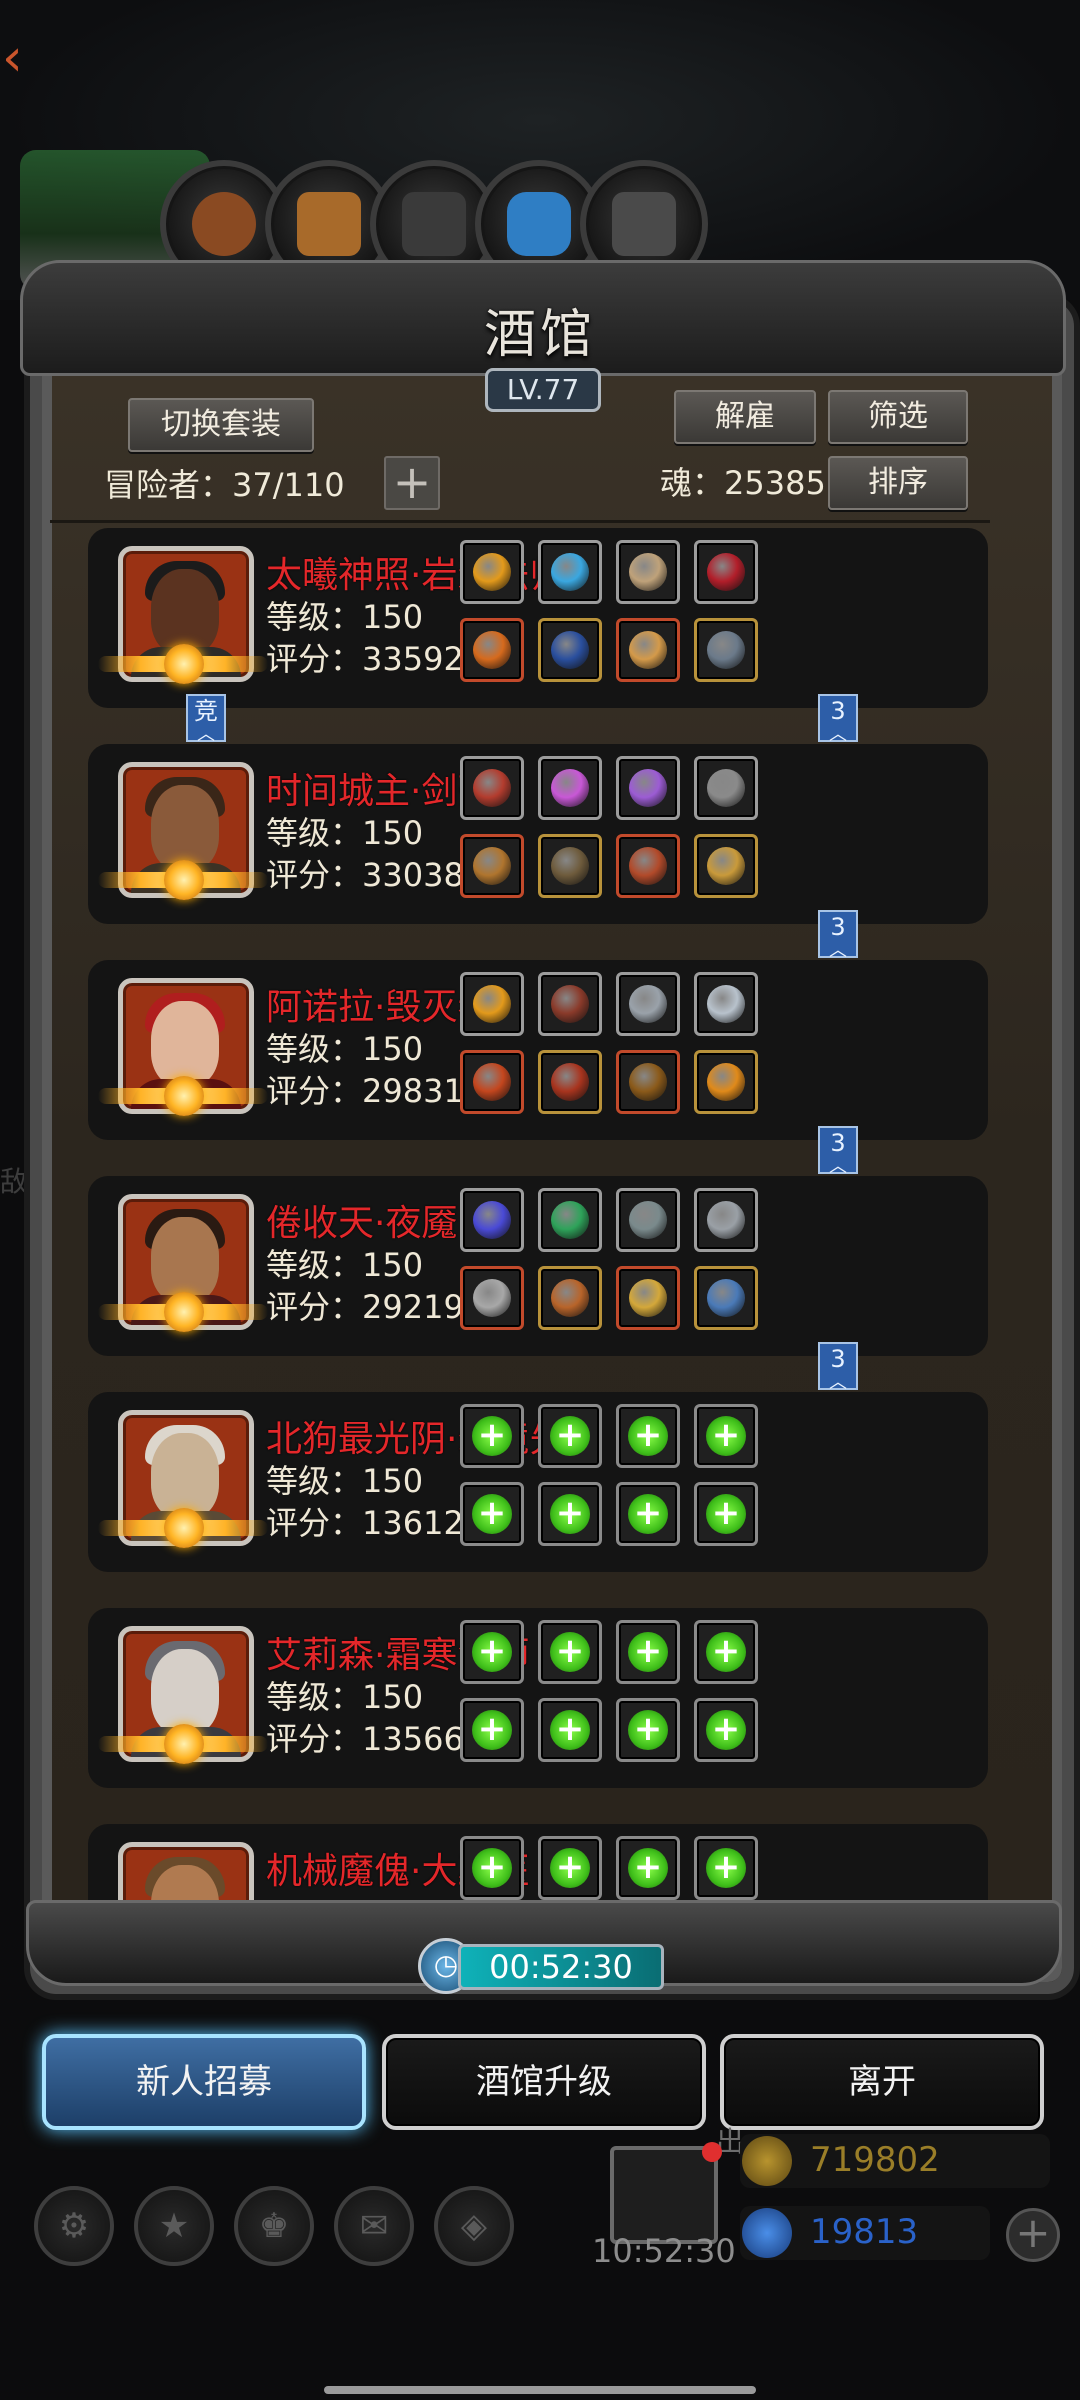  Describe the element at coordinates (620, 831) in the screenshot. I see `equipment-grid` at that location.